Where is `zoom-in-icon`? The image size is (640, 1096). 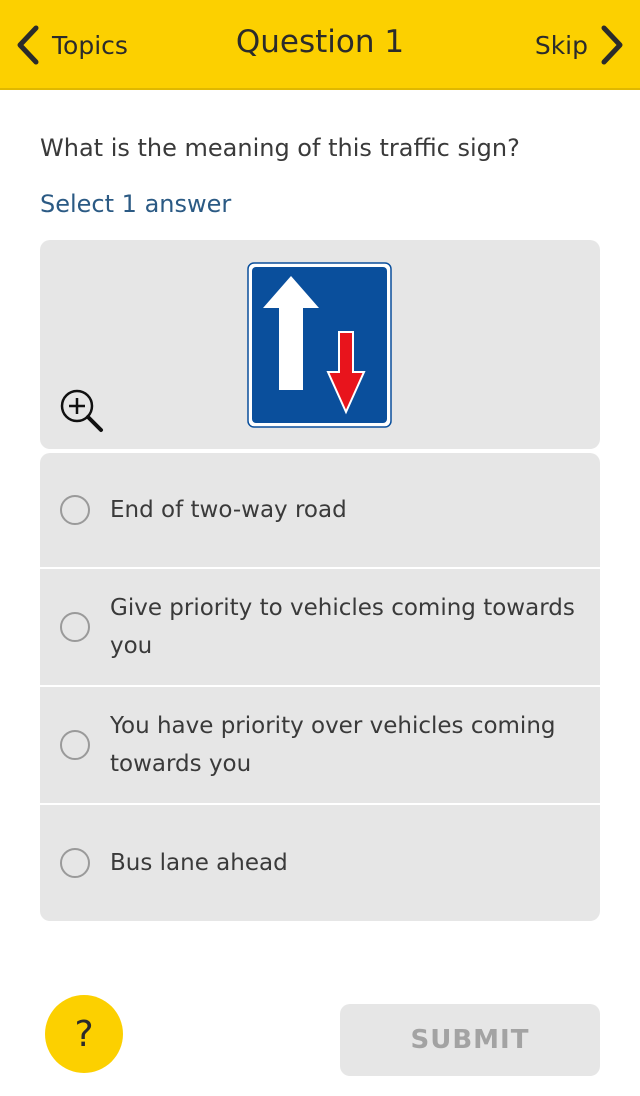 zoom-in-icon is located at coordinates (82, 411).